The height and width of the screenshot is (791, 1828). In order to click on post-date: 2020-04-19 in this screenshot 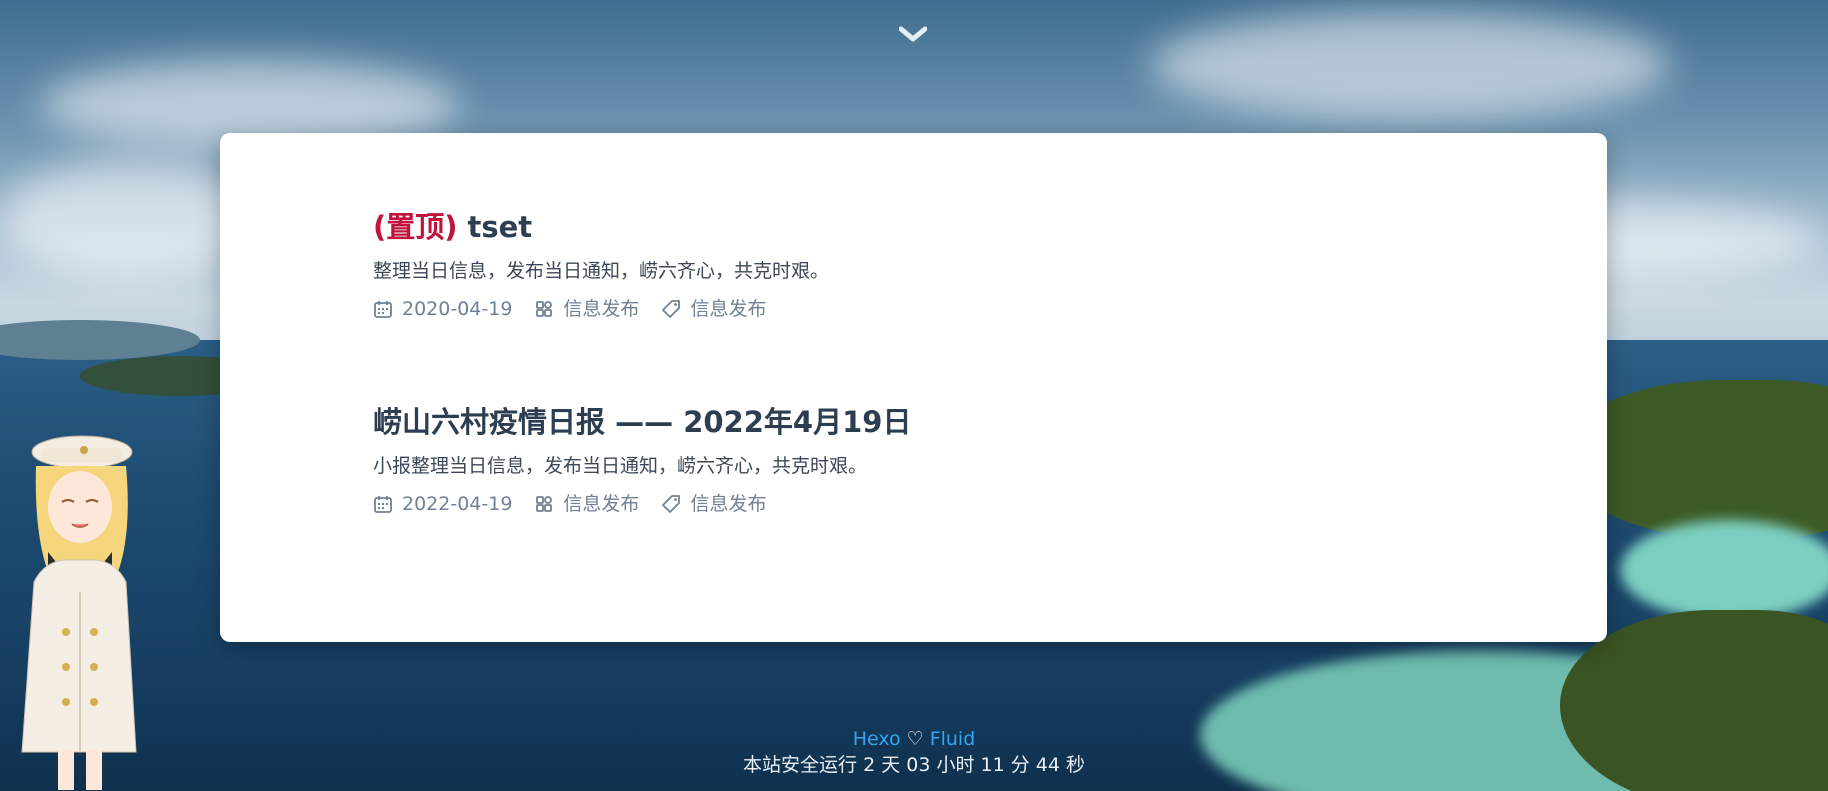, I will do `click(442, 309)`.